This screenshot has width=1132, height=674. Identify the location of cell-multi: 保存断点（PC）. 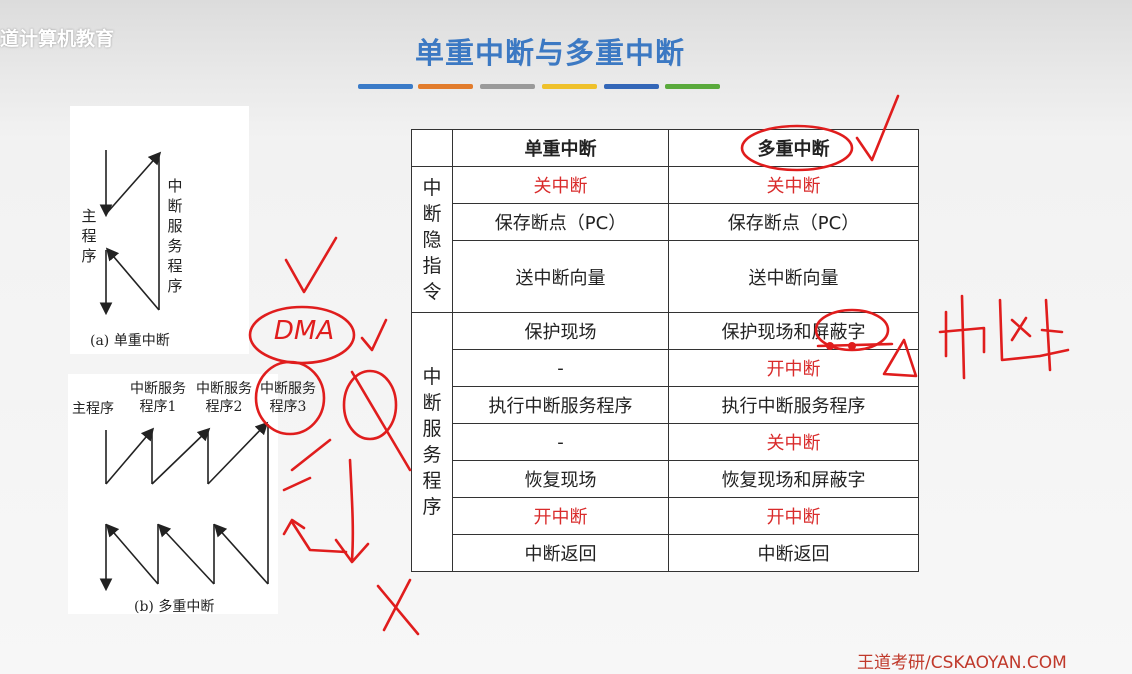
(793, 222).